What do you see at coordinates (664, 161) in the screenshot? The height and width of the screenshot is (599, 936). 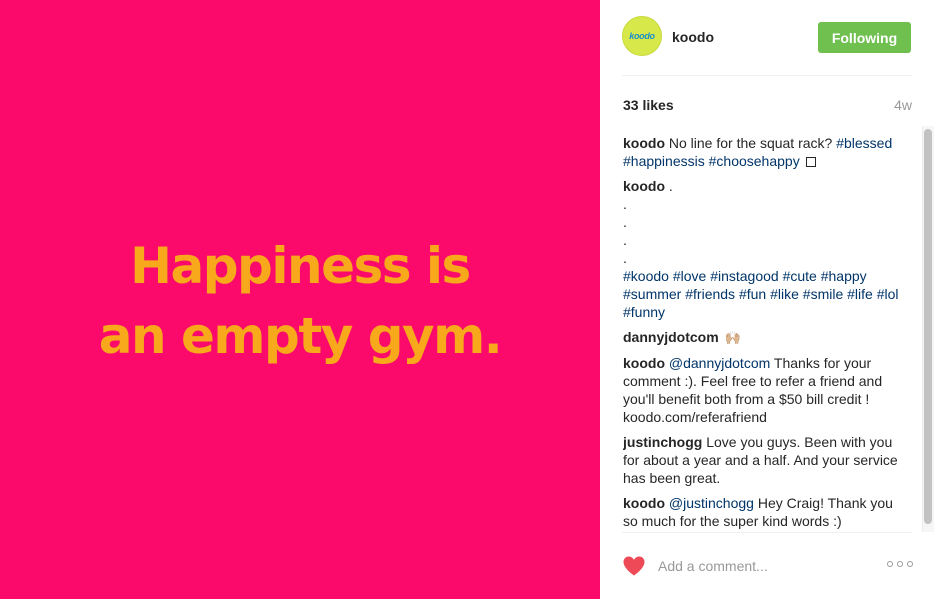 I see `hashtag-link: #happinessis` at bounding box center [664, 161].